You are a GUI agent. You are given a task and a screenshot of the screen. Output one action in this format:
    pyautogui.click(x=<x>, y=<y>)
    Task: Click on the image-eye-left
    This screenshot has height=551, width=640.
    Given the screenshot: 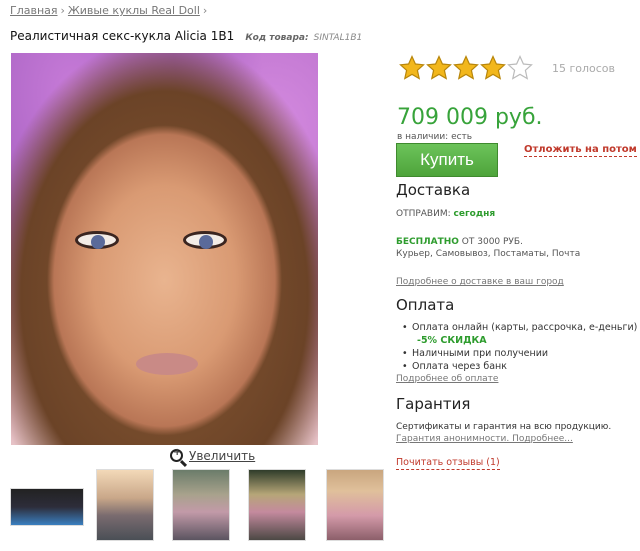 What is the action you would take?
    pyautogui.click(x=97, y=240)
    